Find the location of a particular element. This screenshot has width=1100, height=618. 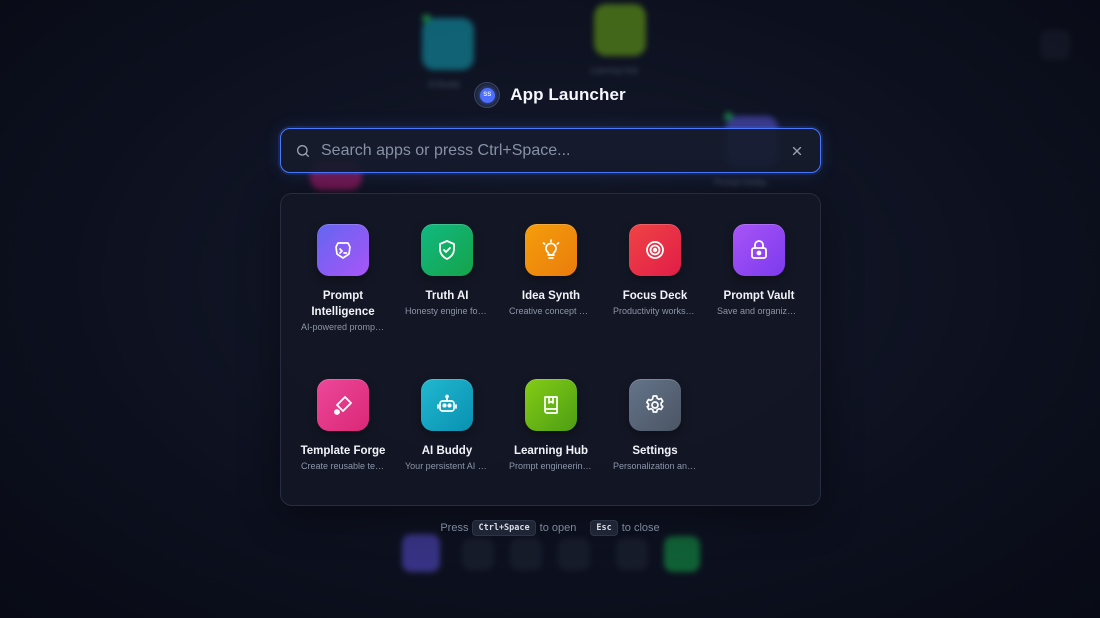

logo-text: SS is located at coordinates (487, 95).